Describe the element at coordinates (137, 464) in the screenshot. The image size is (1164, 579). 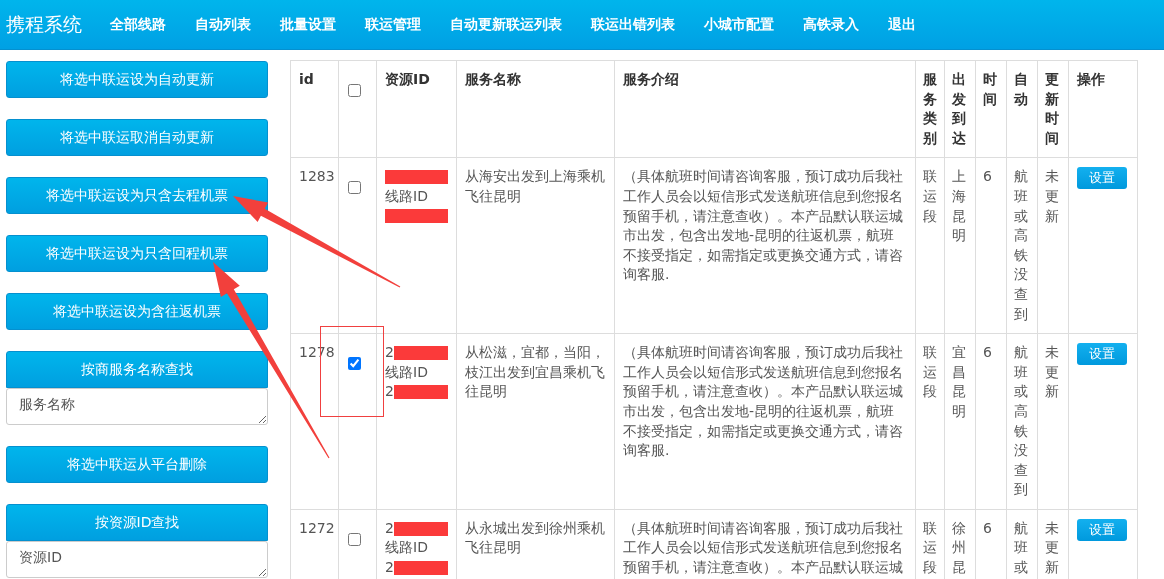
I see `action-button: 将选中联运从平台删除` at that location.